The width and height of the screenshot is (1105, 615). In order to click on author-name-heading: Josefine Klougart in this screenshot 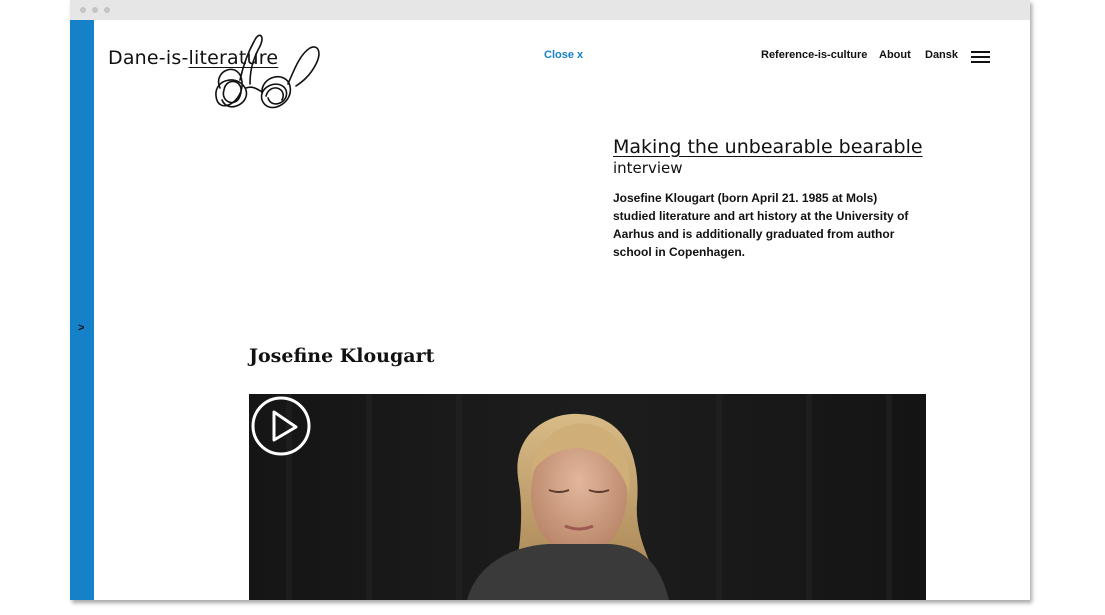, I will do `click(342, 356)`.